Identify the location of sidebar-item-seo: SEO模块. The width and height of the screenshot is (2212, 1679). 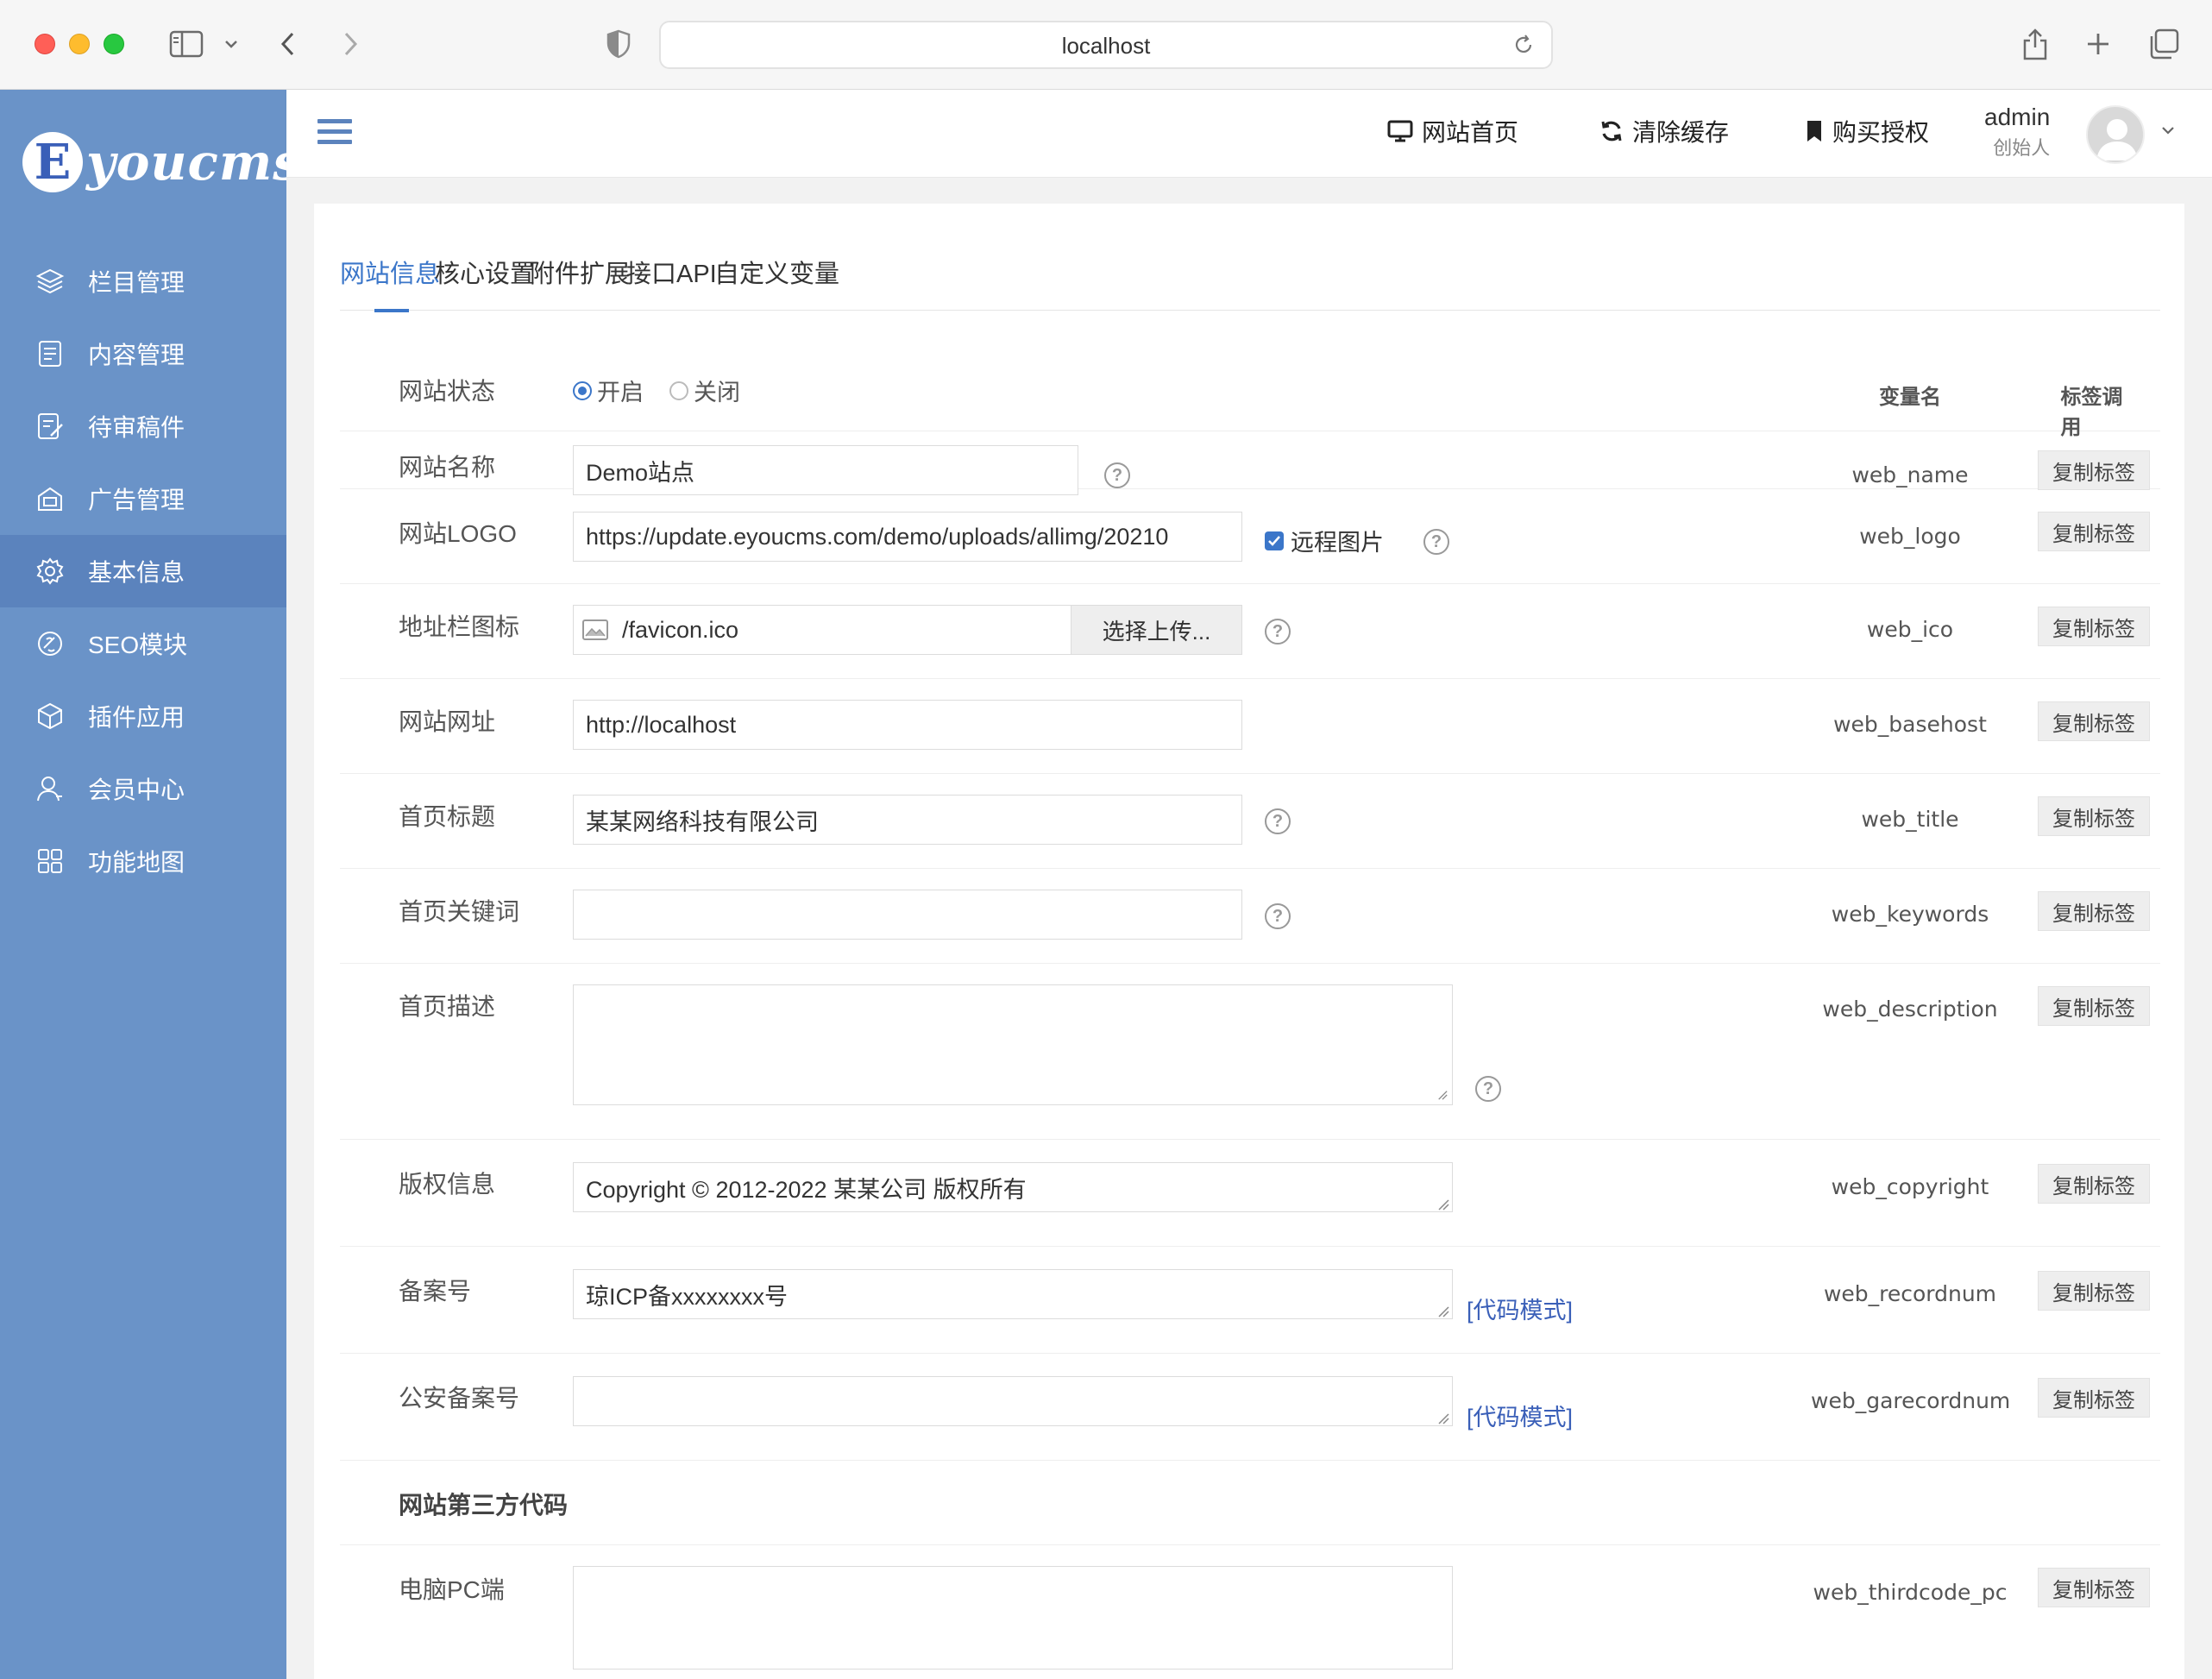
(143, 643).